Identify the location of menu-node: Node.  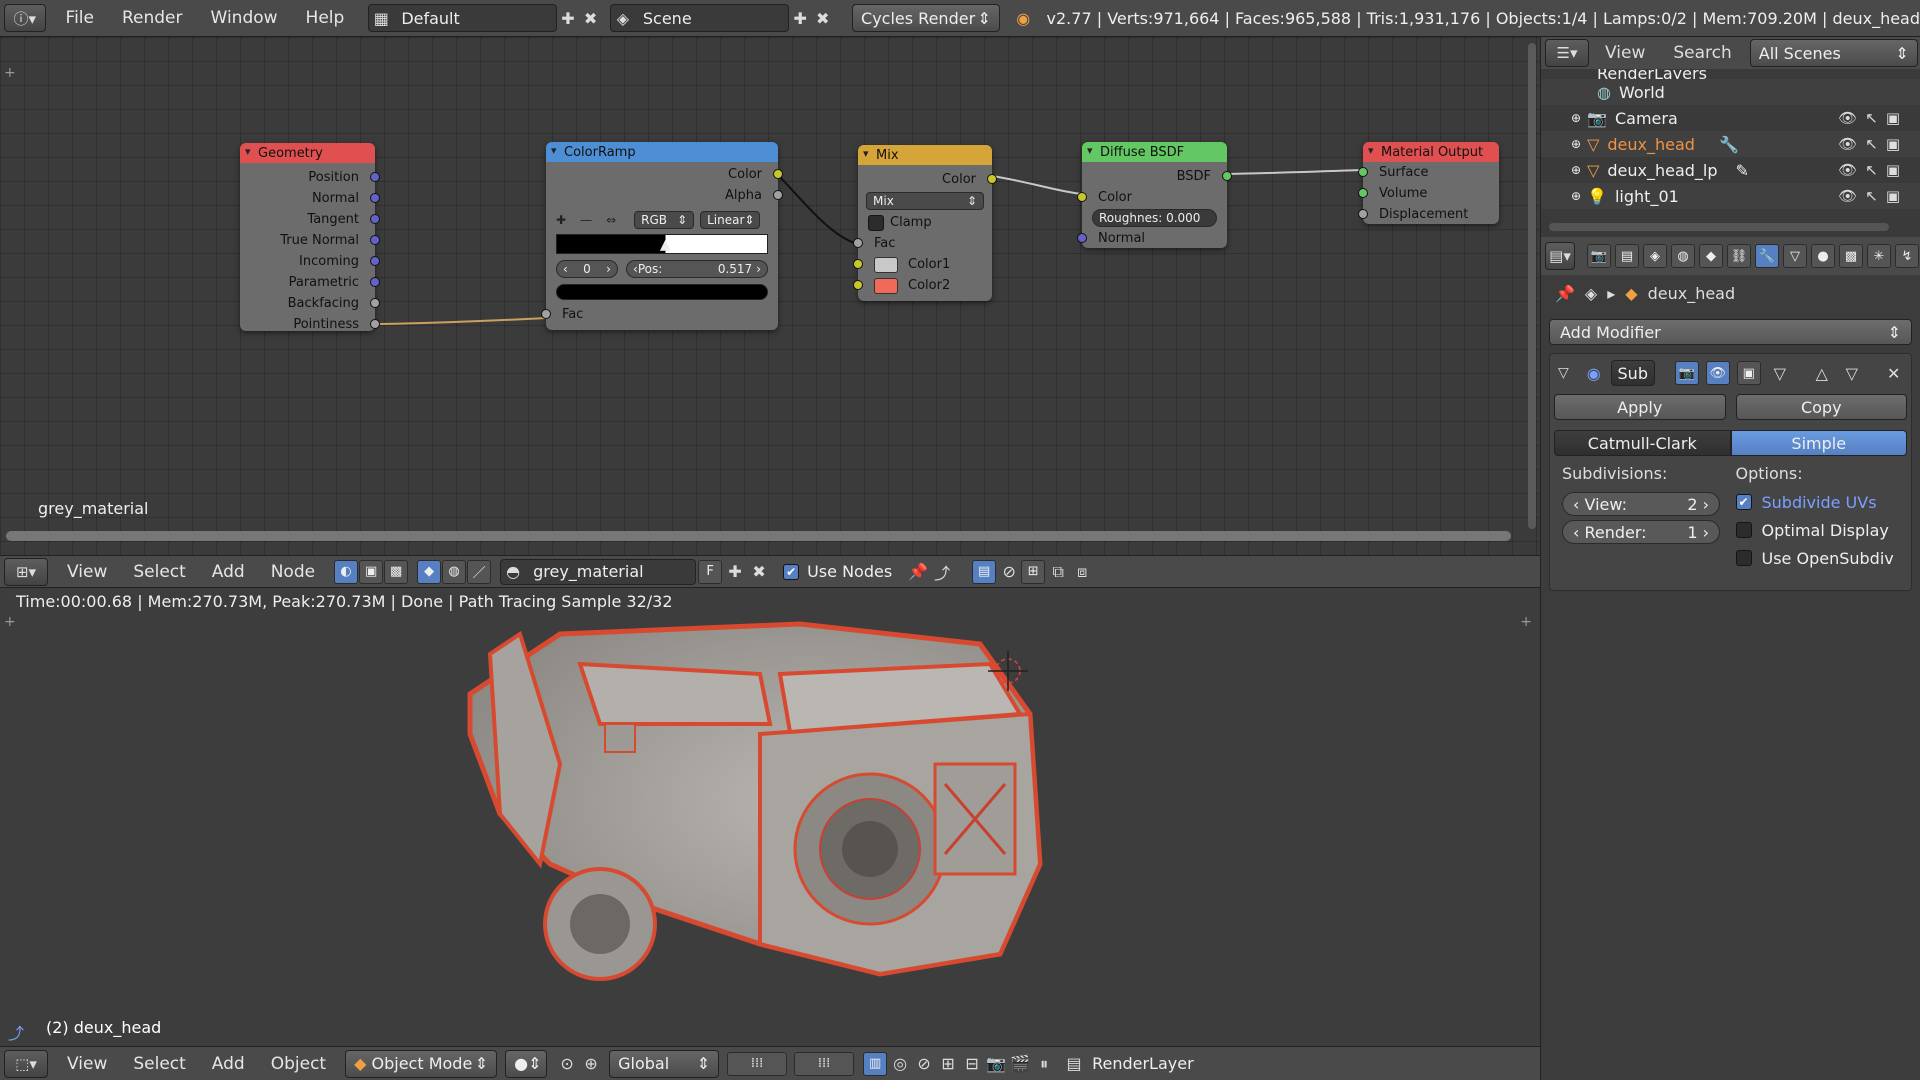
(293, 572).